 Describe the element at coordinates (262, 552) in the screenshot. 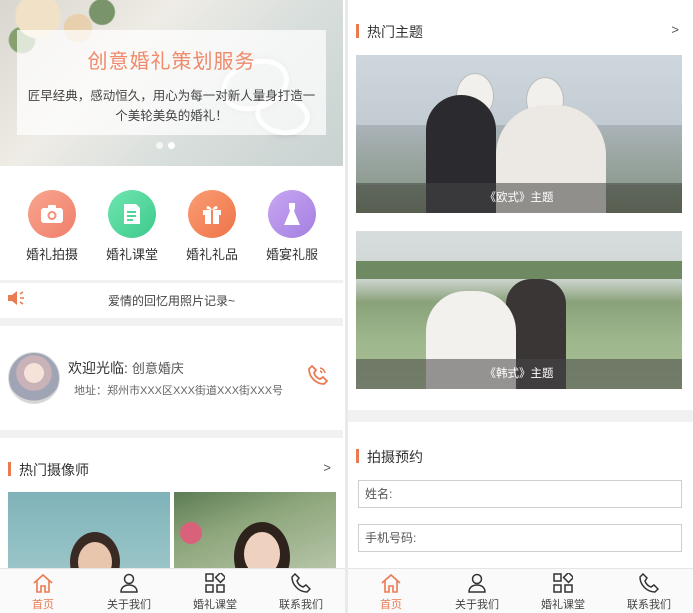

I see `face-shape` at that location.